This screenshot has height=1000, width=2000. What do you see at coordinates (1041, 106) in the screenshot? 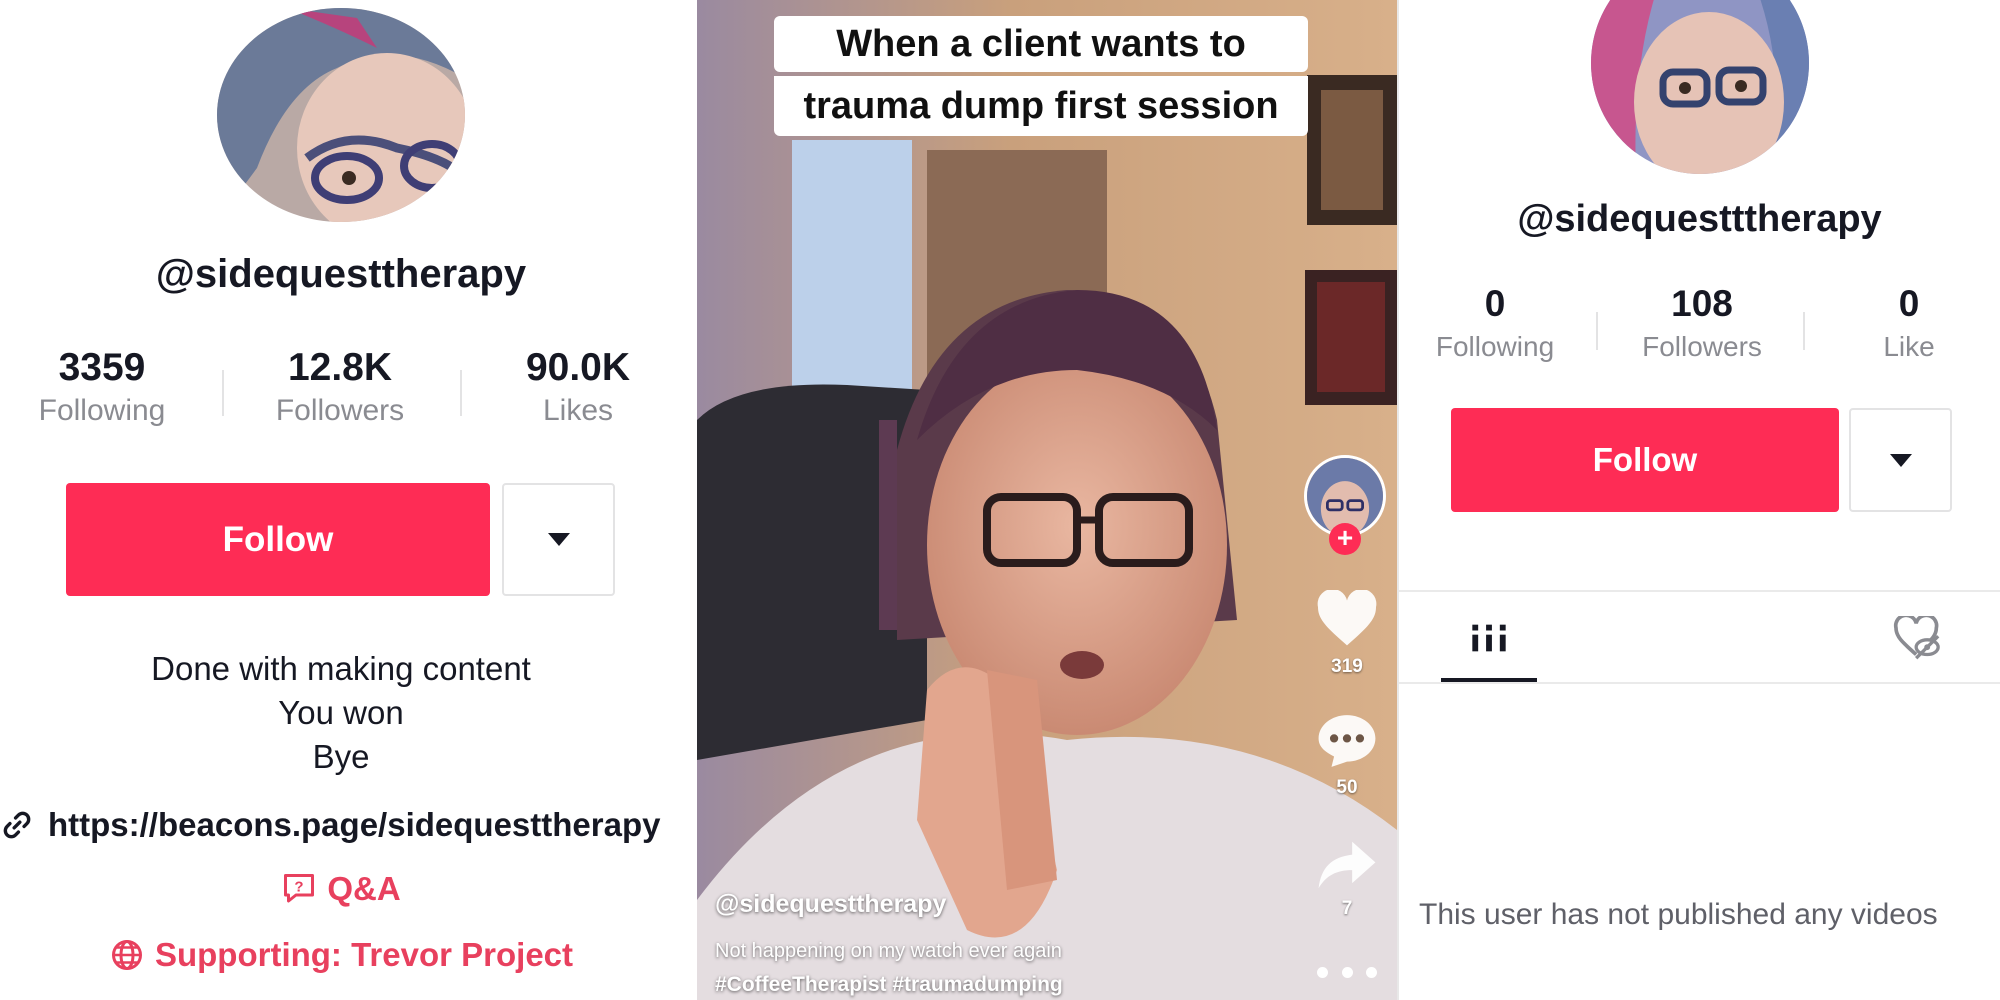
I see `video-caption-line2: trauma dump first session` at bounding box center [1041, 106].